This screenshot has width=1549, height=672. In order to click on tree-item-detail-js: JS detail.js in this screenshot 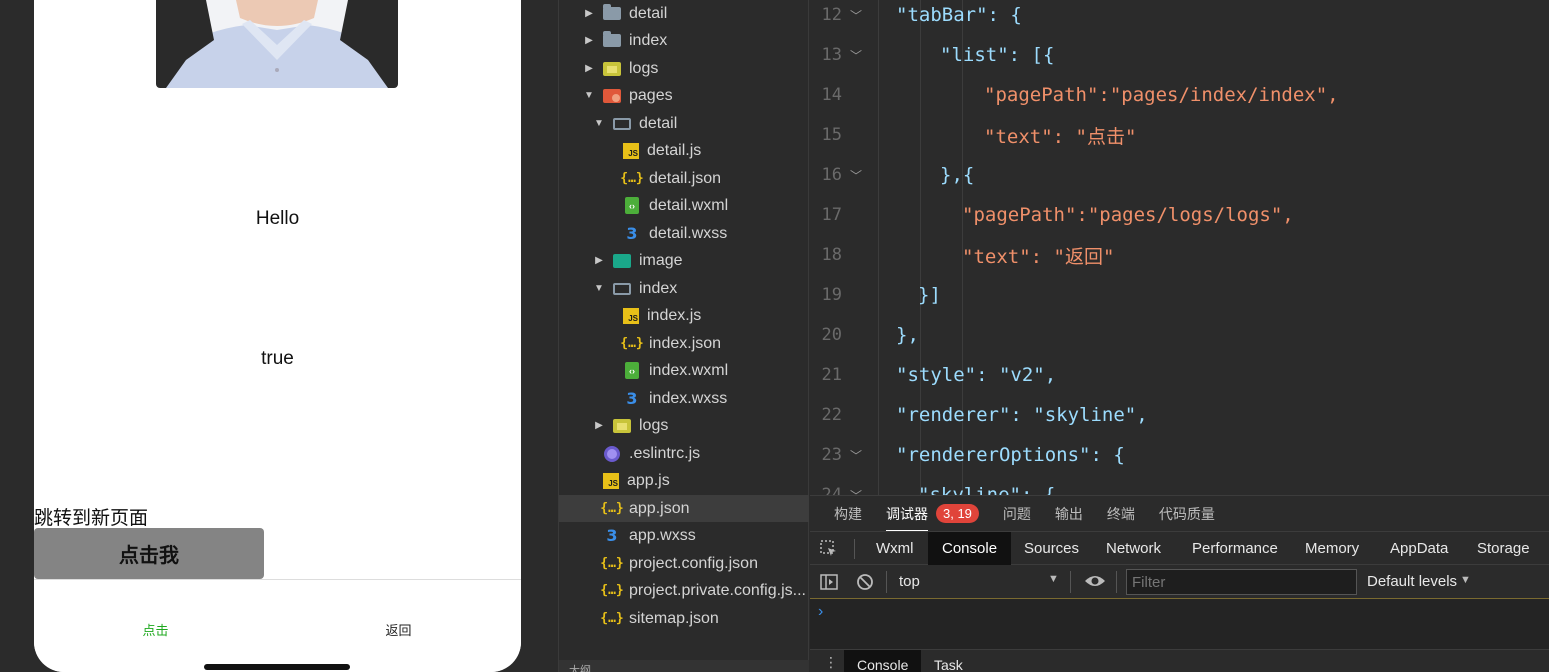, I will do `click(684, 150)`.